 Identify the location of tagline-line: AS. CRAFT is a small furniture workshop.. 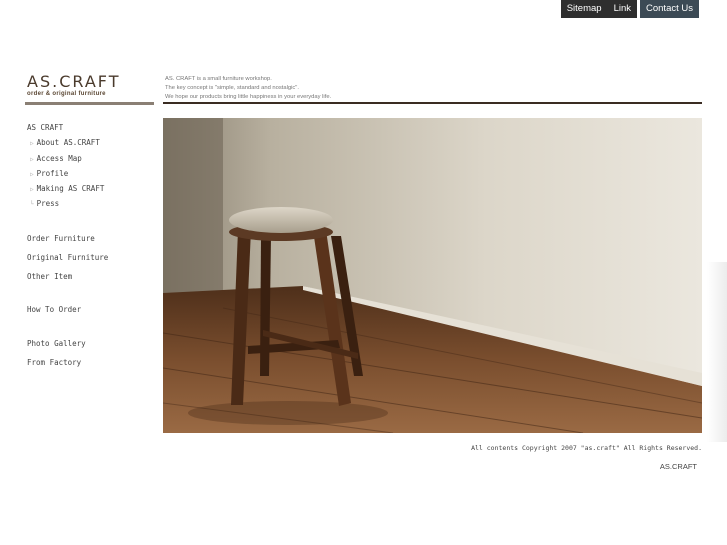
(218, 79).